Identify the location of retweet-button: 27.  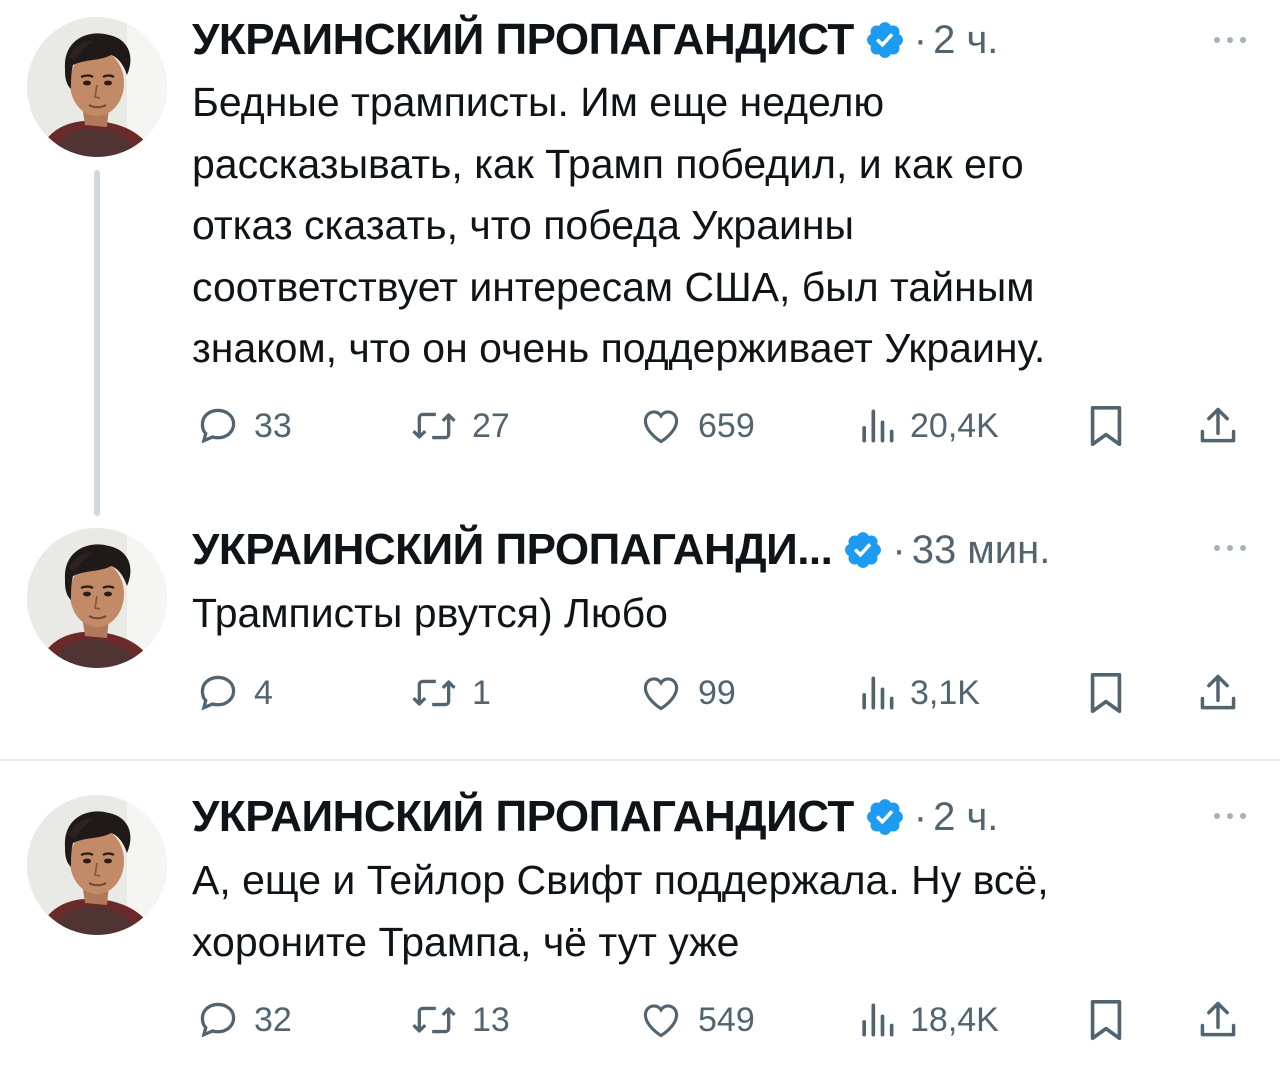
(460, 426).